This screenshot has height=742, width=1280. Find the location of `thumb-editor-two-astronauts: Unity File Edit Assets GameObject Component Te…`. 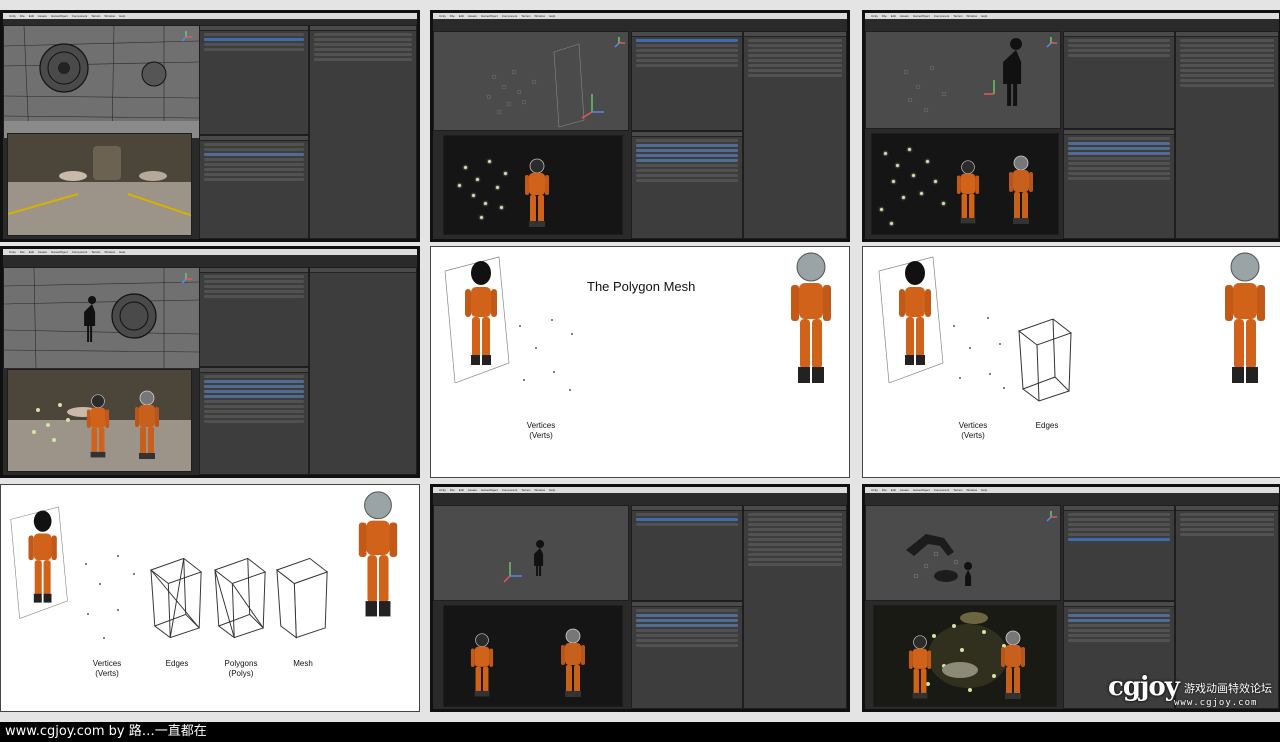

thumb-editor-two-astronauts: Unity File Edit Assets GameObject Component Te… is located at coordinates (1071, 126).